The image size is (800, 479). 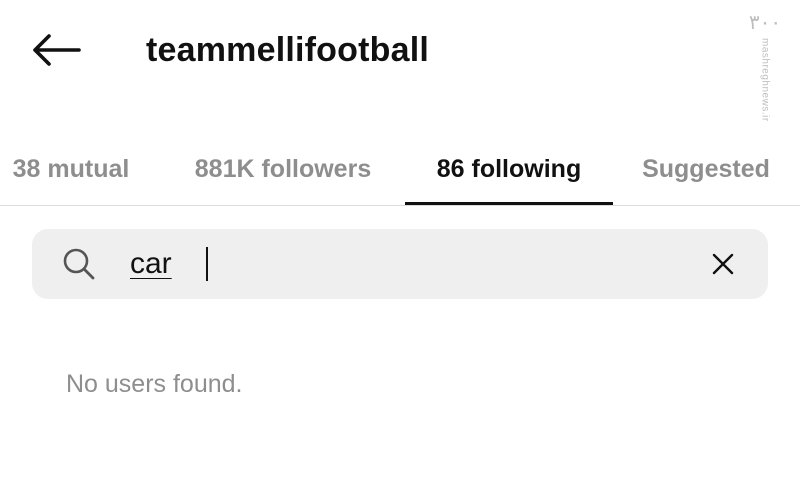 I want to click on arrow-left-icon, so click(x=57, y=50).